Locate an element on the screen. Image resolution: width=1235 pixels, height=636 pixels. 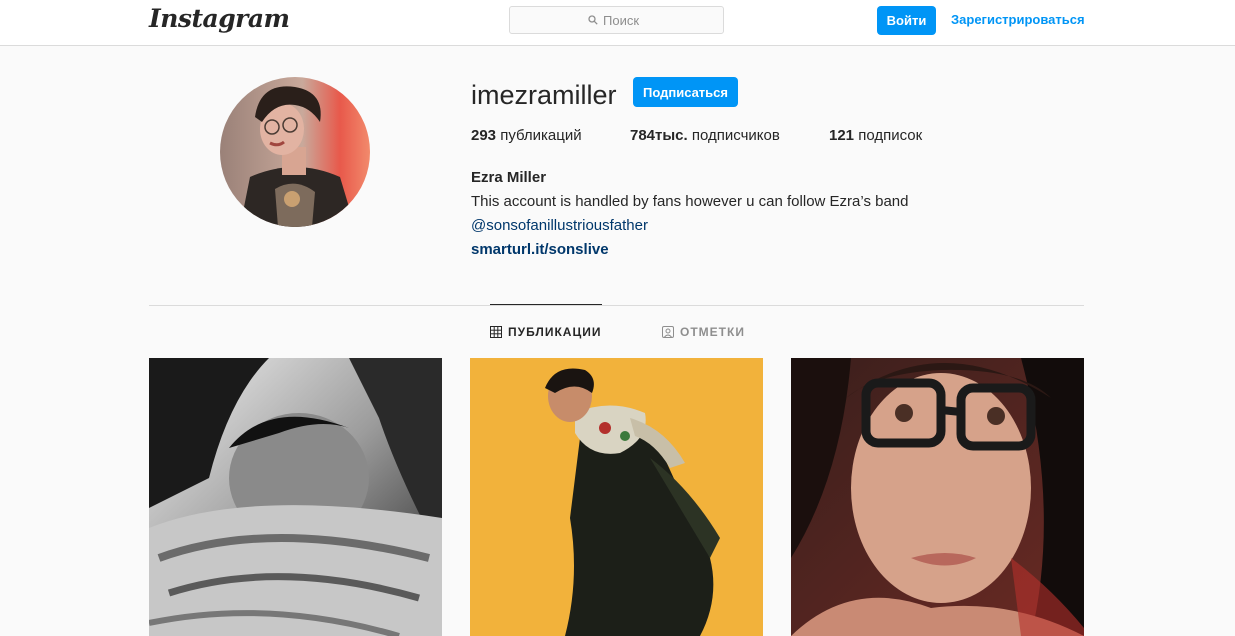
login-button: Войти is located at coordinates (906, 20).